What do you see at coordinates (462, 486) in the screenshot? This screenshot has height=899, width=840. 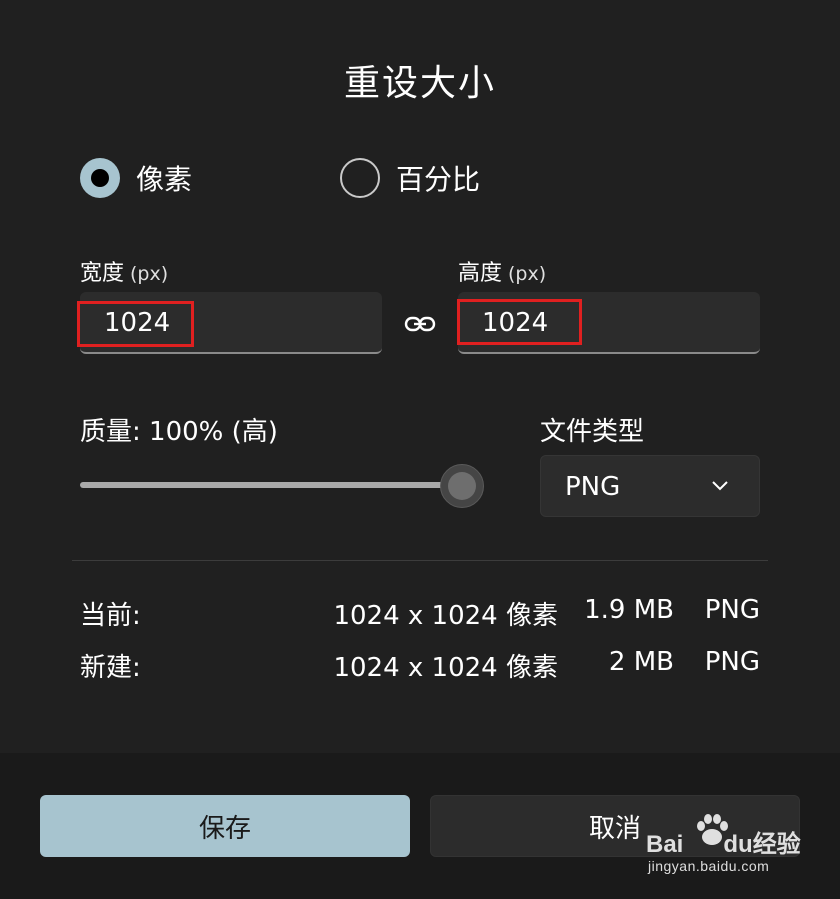 I see `quality-slider-thumb` at bounding box center [462, 486].